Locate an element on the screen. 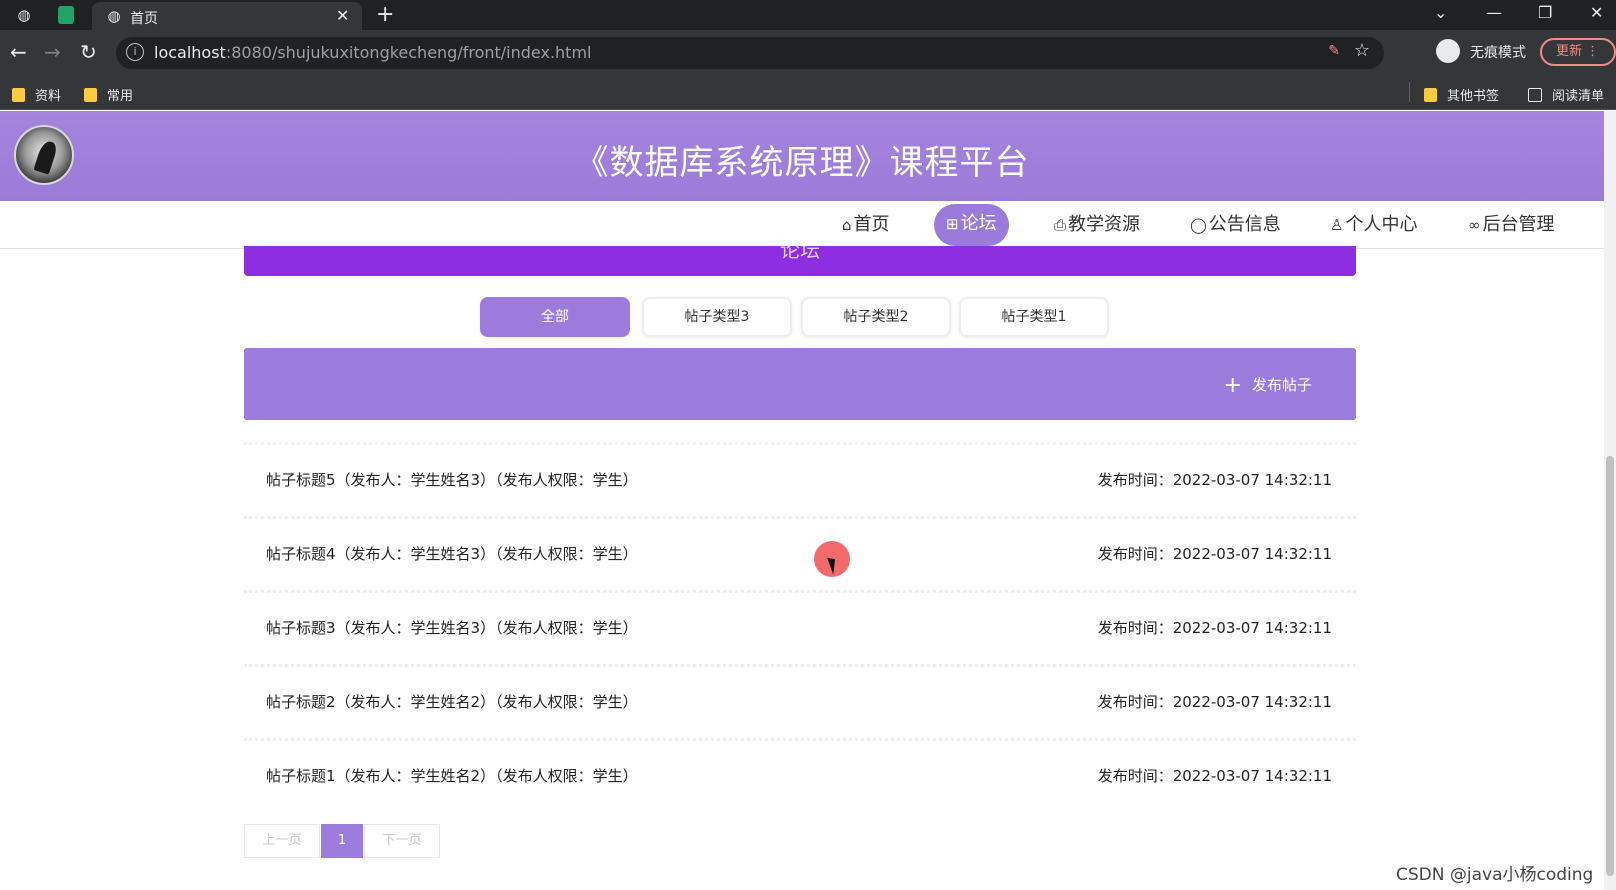 This screenshot has height=890, width=1616. link-icon: ∞ is located at coordinates (1474, 225).